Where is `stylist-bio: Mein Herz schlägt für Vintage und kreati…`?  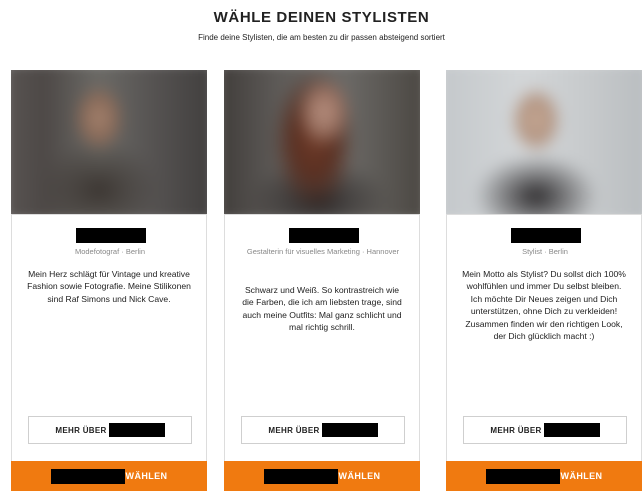
stylist-bio: Mein Herz schlägt für Vintage und kreati… is located at coordinates (109, 286).